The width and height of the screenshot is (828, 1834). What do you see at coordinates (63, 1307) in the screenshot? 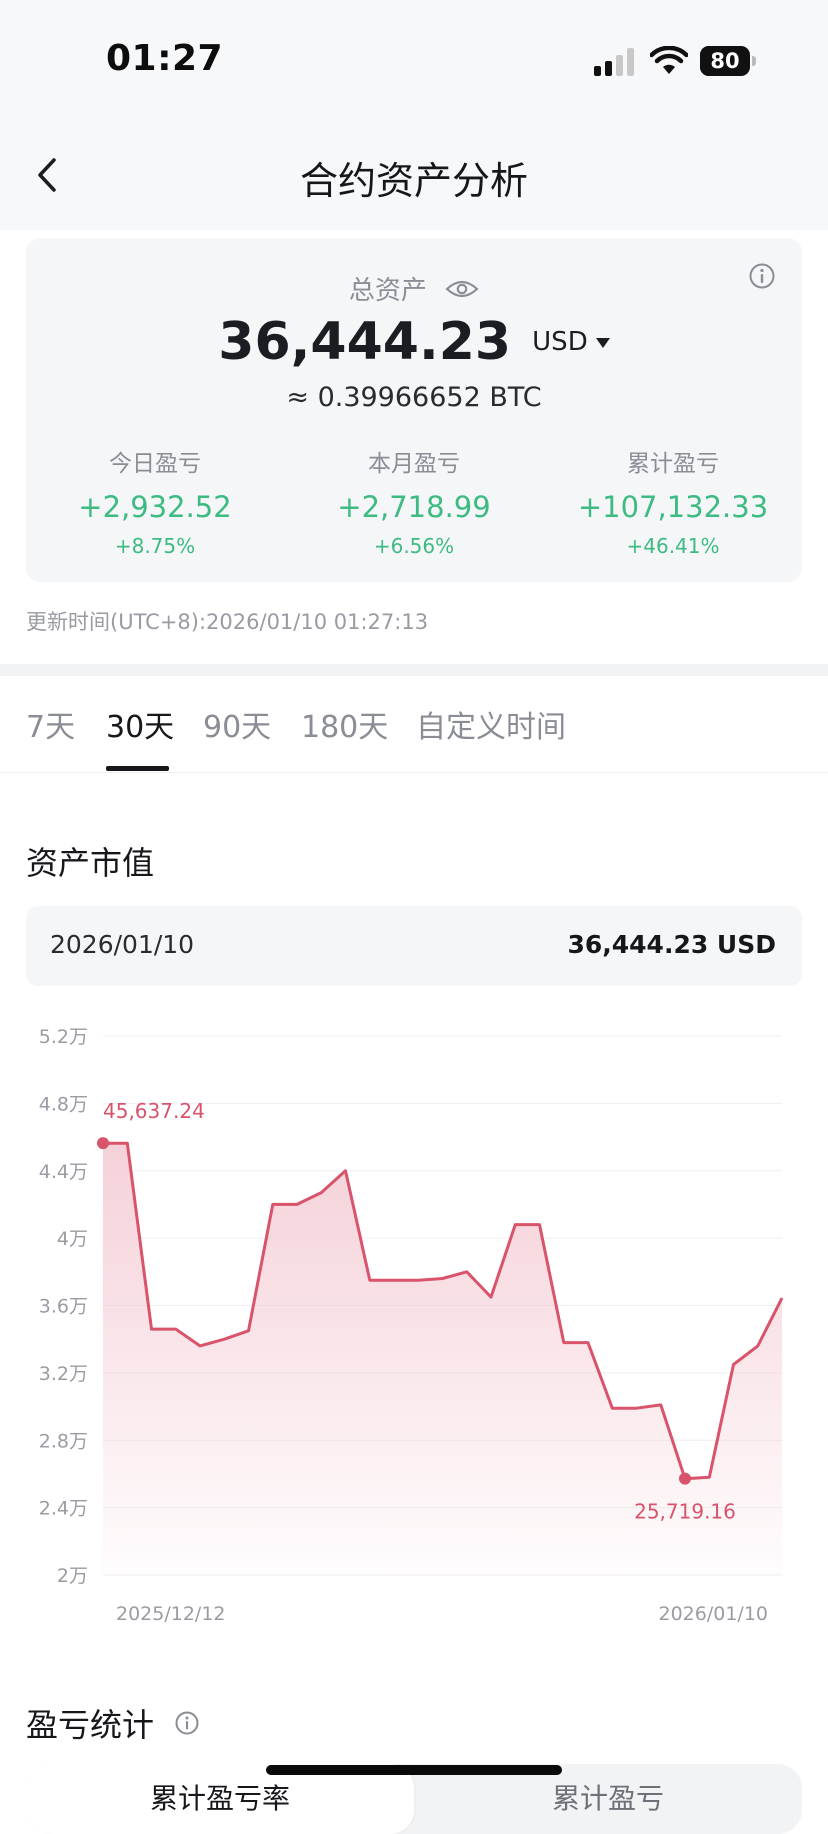
I see `y-tick-label: 3.6万` at bounding box center [63, 1307].